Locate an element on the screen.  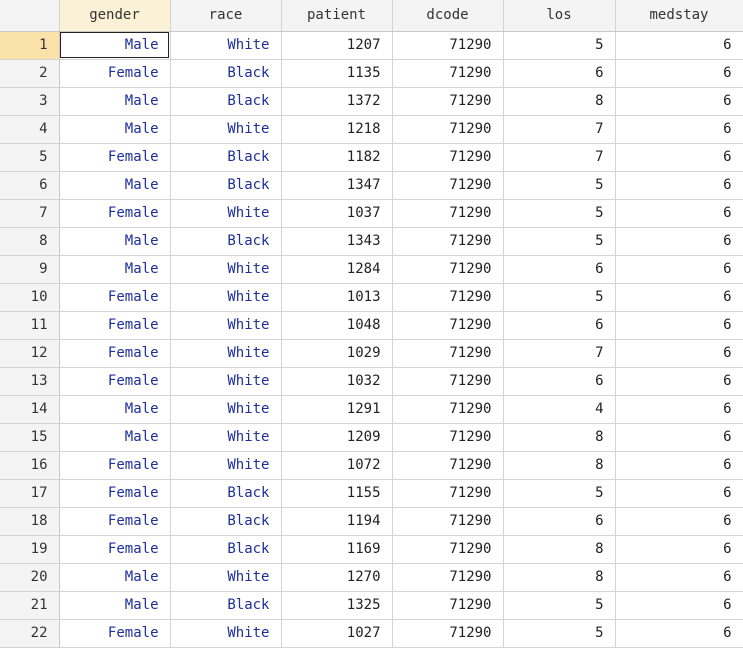
table-row: 15 Male White 1209 71290 8 6 is located at coordinates (371, 437).